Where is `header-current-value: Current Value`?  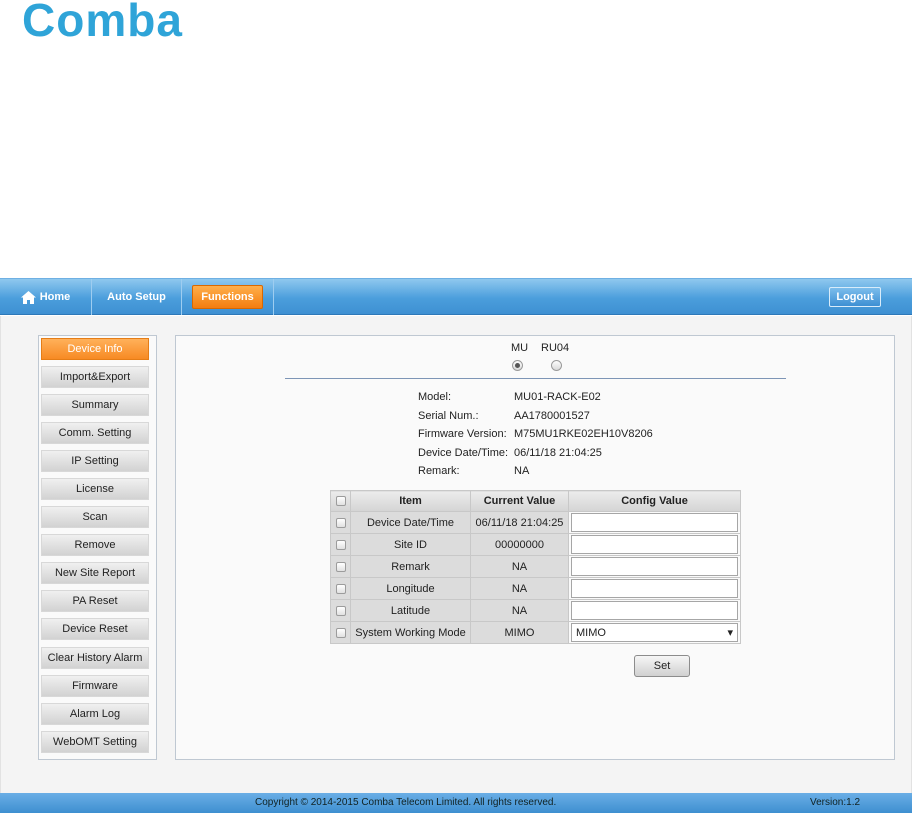 header-current-value: Current Value is located at coordinates (519, 501).